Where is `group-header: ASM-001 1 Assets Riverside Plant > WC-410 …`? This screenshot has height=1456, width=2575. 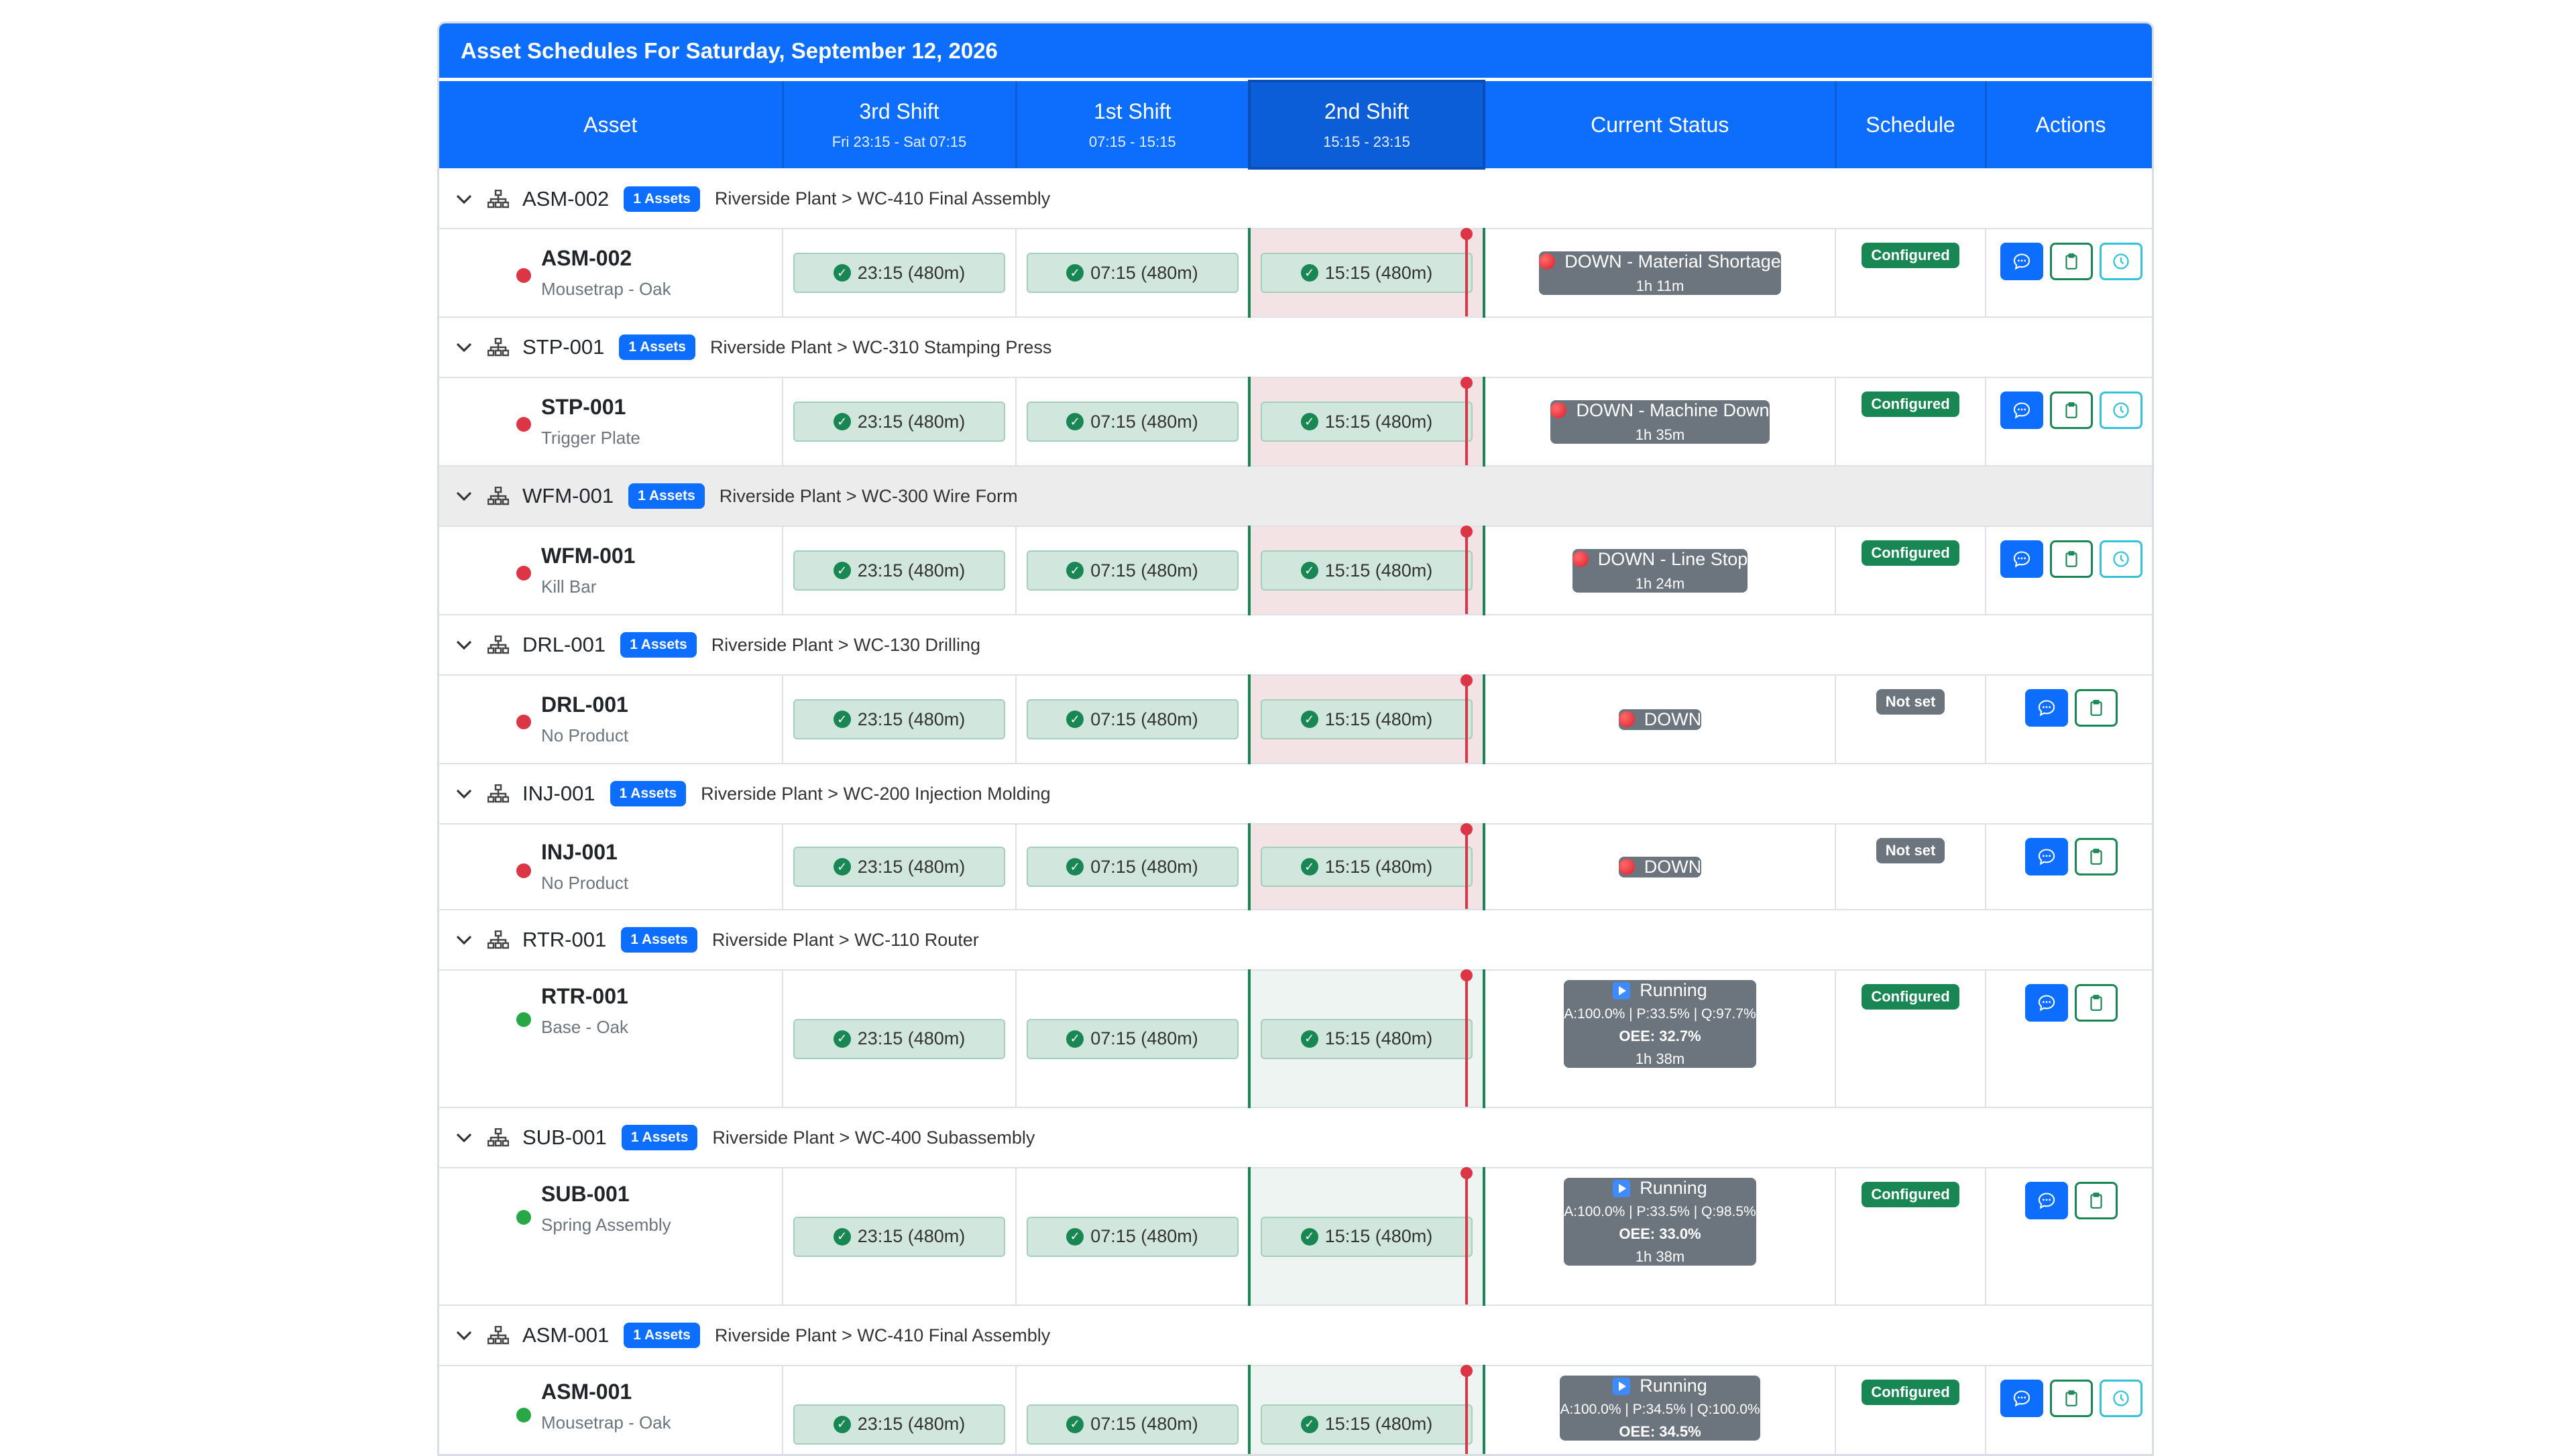 group-header: ASM-001 1 Assets Riverside Plant > WC-410 … is located at coordinates (1295, 1335).